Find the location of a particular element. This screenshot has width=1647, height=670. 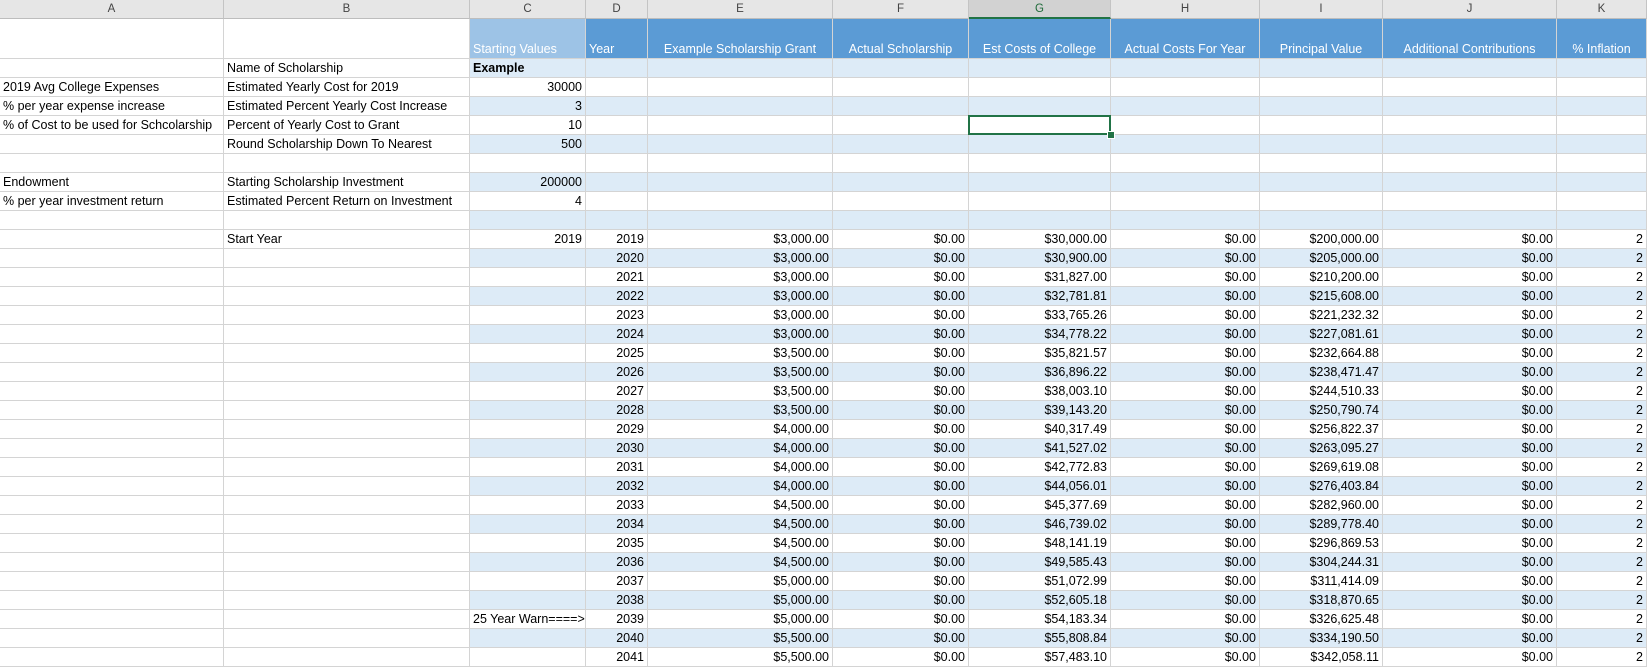

cell-K10 is located at coordinates (1602, 220).